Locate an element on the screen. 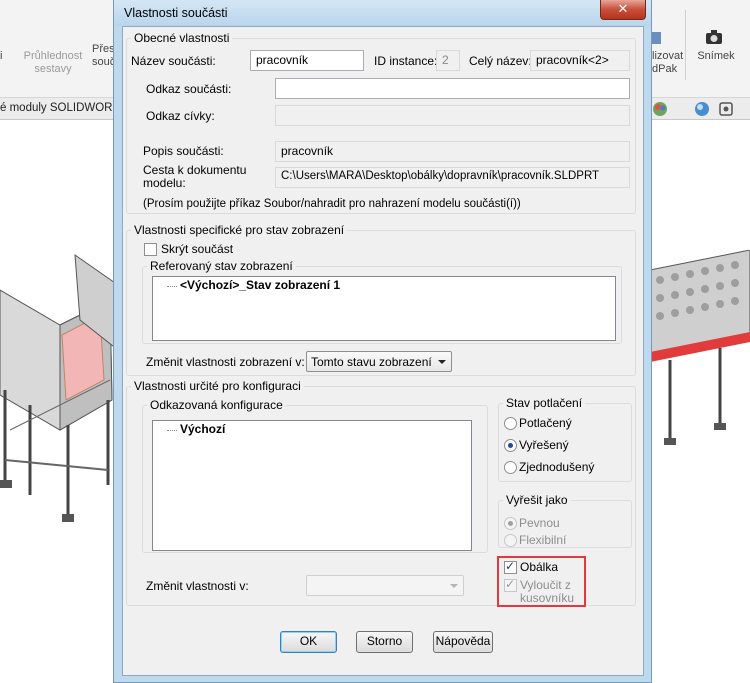 The height and width of the screenshot is (683, 750). config-item: Výchozí is located at coordinates (202, 429).